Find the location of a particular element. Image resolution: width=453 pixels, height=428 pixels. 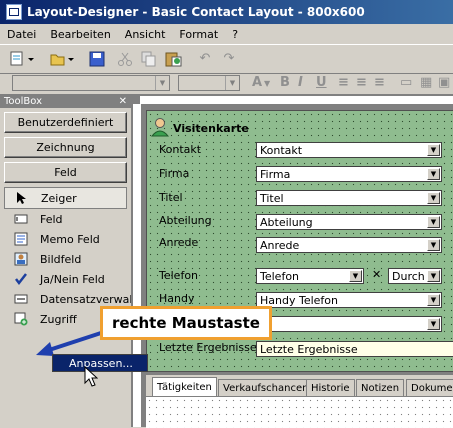

callout-box: rechte Maustaste is located at coordinates (186, 323).